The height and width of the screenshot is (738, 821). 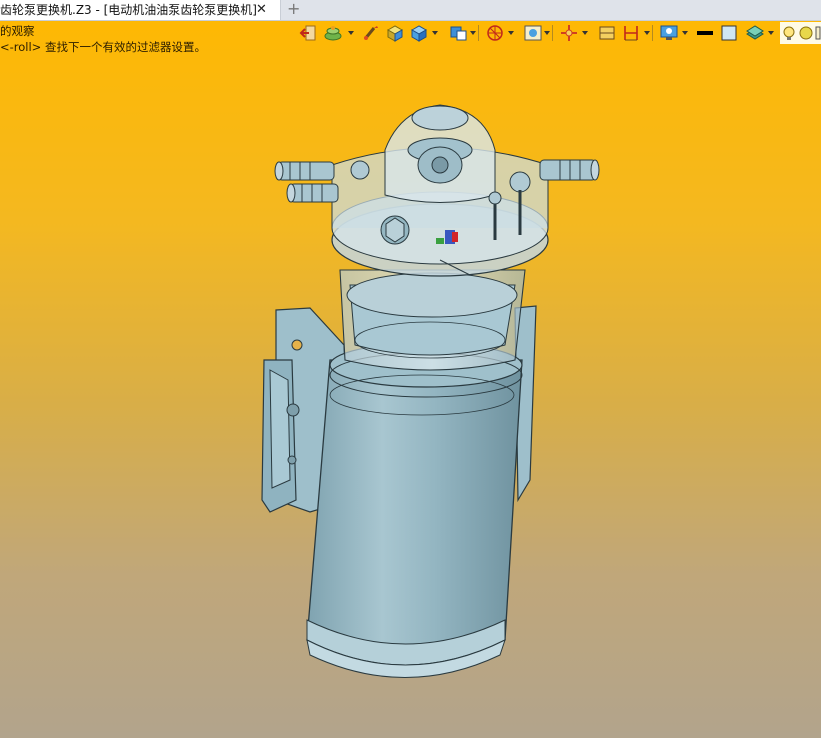 I want to click on pump-housing, so click(x=432, y=320).